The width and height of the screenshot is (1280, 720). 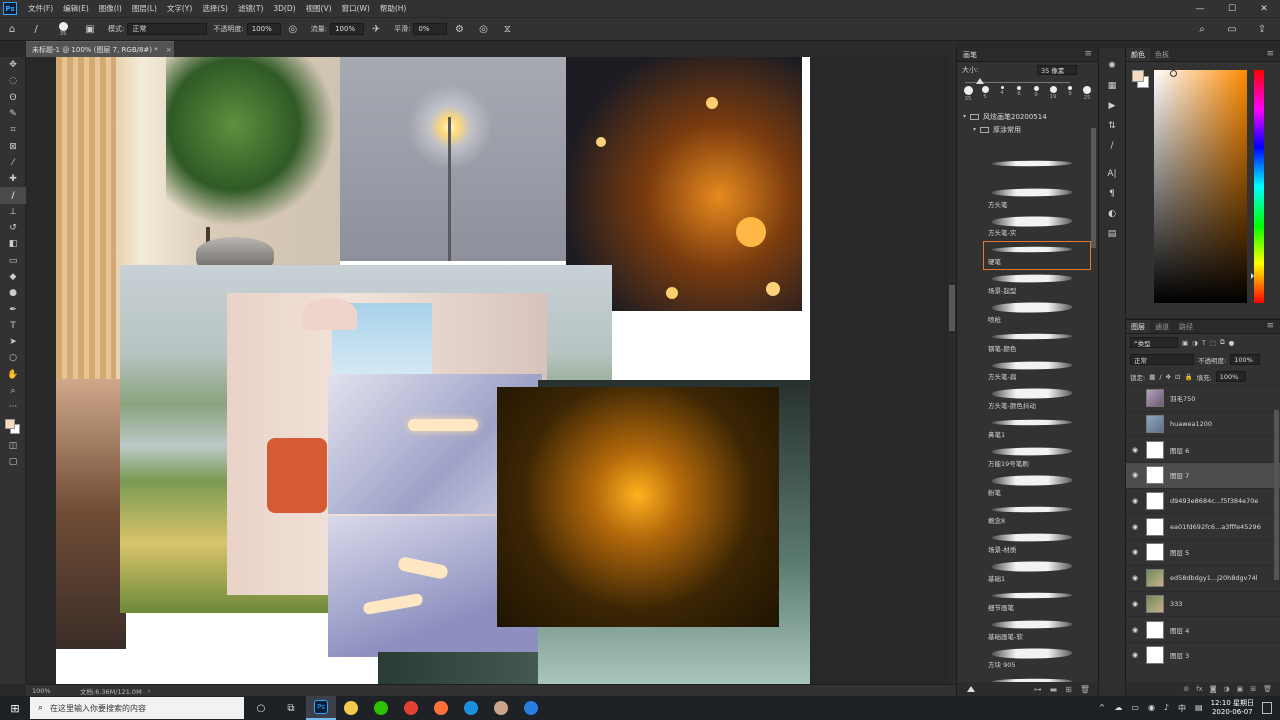 I want to click on brush-panel-menu-icon: ≡, so click(x=1088, y=54).